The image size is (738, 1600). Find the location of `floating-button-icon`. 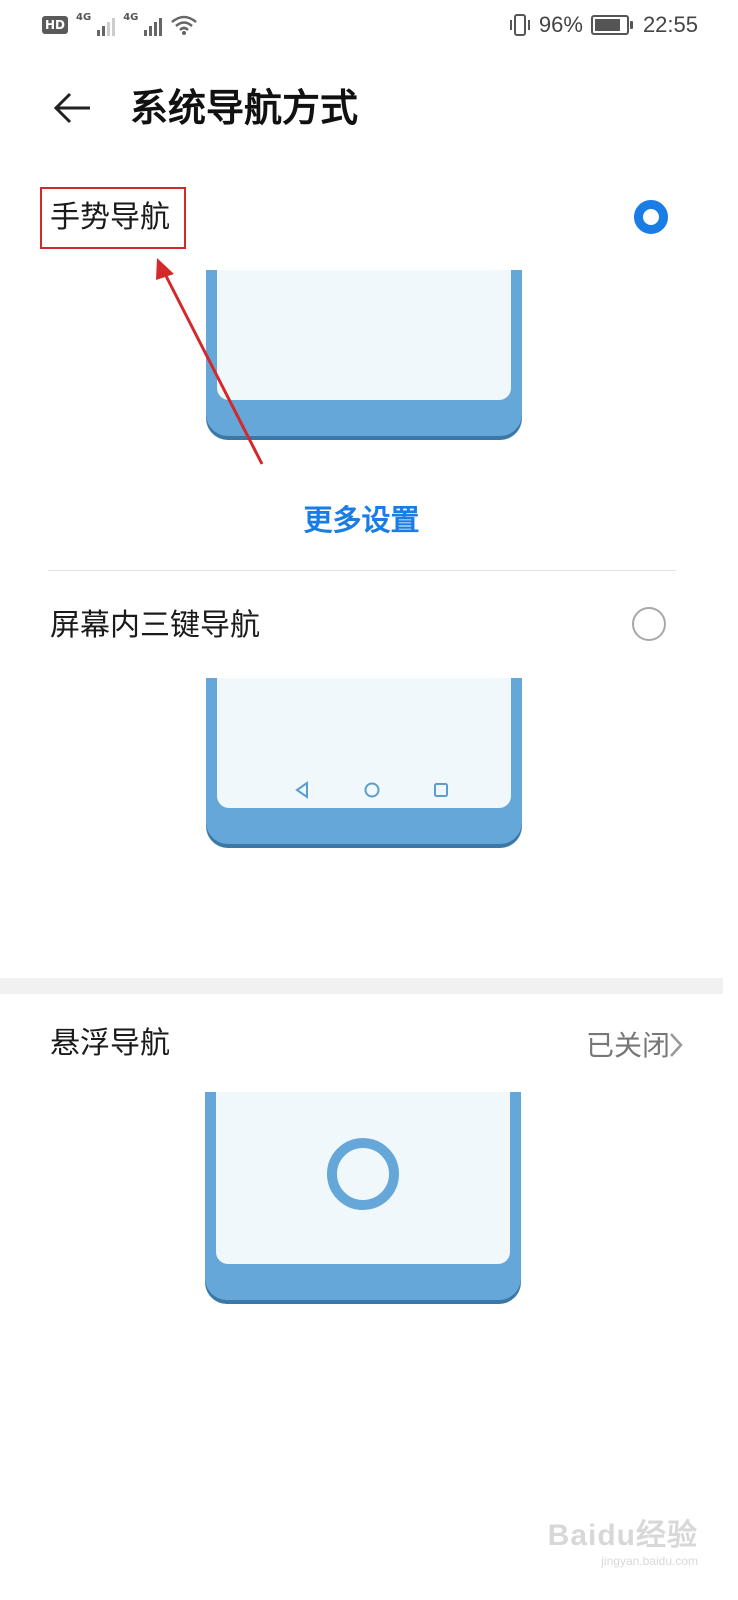

floating-button-icon is located at coordinates (363, 1174).